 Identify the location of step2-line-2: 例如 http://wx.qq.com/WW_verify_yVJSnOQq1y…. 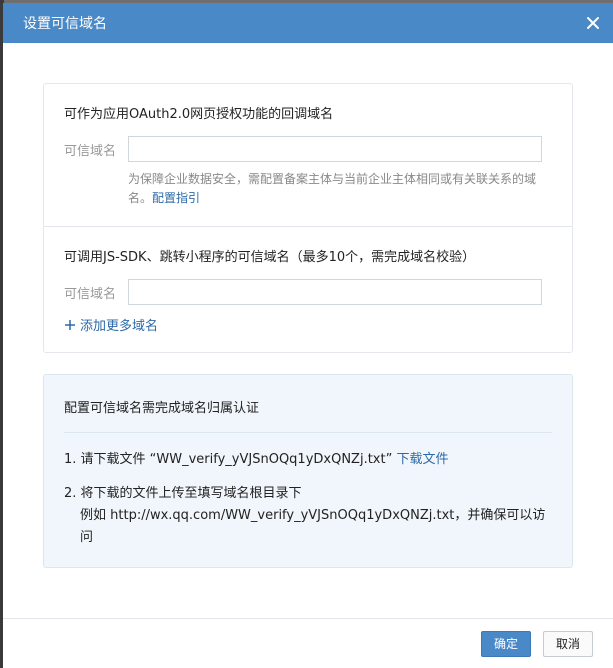
(313, 526).